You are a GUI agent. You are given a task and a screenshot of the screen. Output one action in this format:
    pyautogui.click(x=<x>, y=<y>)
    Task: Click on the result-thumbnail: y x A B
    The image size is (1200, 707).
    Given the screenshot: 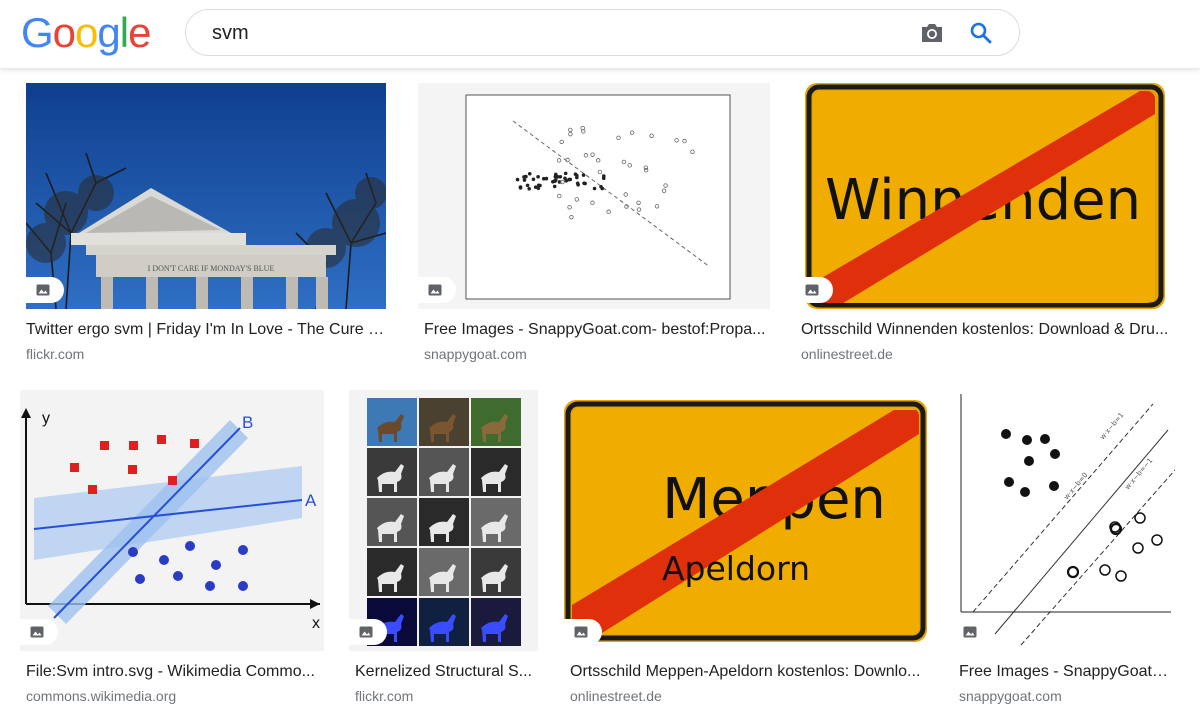 What is the action you would take?
    pyautogui.click(x=172, y=520)
    